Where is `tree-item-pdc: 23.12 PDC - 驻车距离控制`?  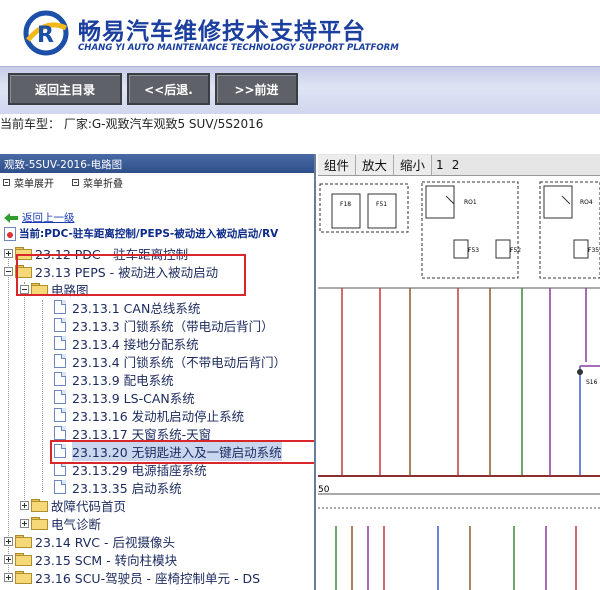
tree-item-pdc: 23.12 PDC - 驻车距离控制 is located at coordinates (96, 253).